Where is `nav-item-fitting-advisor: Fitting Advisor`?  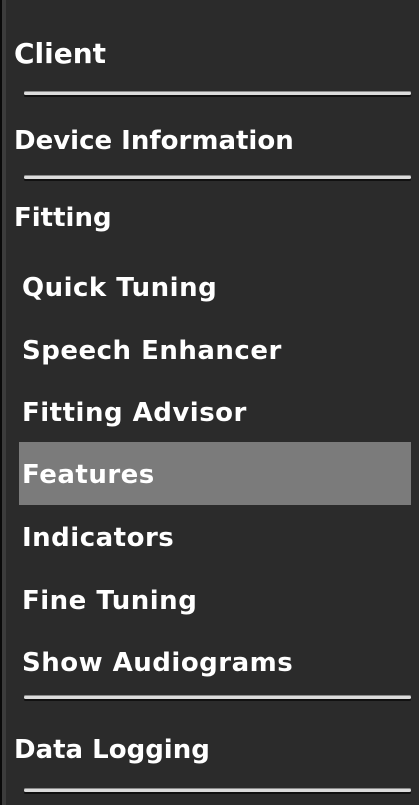
nav-item-fitting-advisor: Fitting Advisor is located at coordinates (210, 417).